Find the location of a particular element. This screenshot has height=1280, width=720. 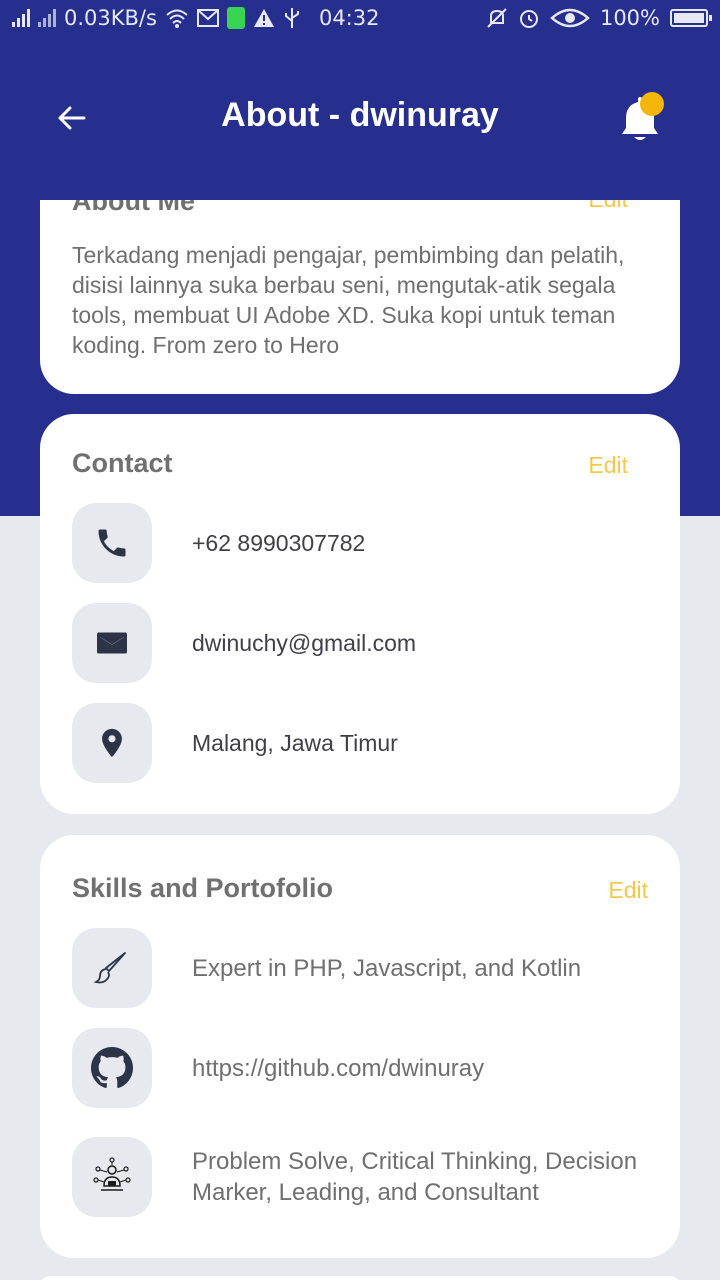

contact-title: Contact is located at coordinates (122, 463).